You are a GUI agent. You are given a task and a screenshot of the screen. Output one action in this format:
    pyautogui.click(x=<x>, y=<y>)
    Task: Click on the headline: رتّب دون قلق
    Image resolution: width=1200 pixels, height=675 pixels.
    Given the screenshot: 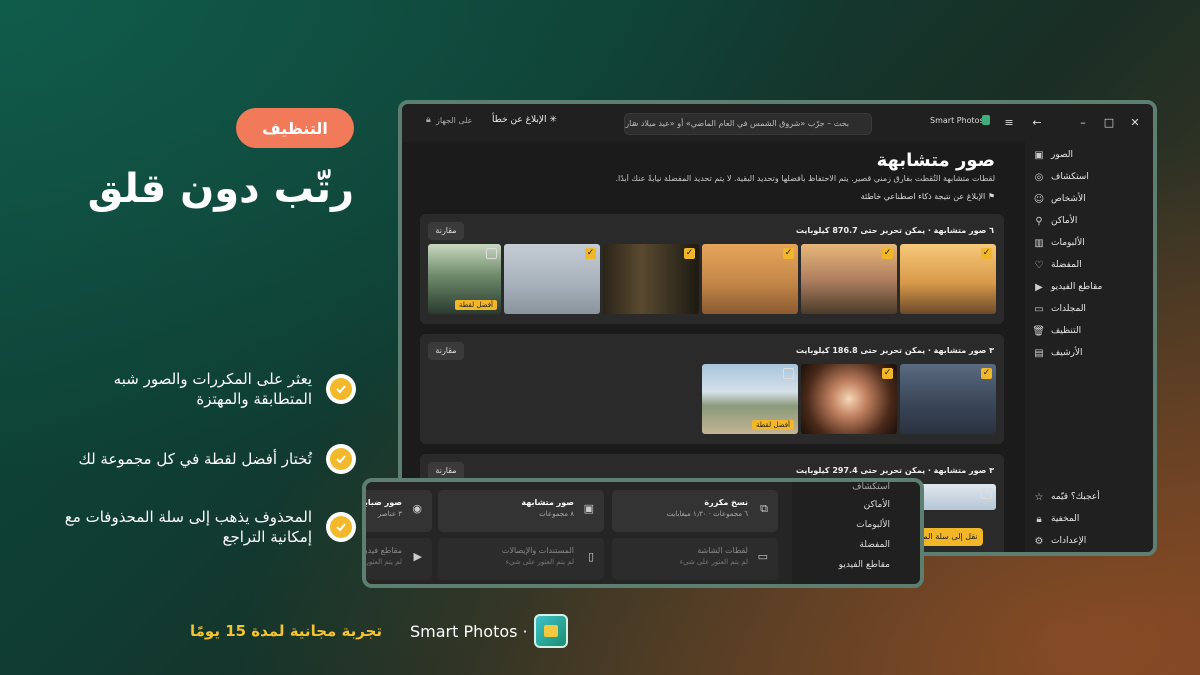 What is the action you would take?
    pyautogui.click(x=220, y=189)
    